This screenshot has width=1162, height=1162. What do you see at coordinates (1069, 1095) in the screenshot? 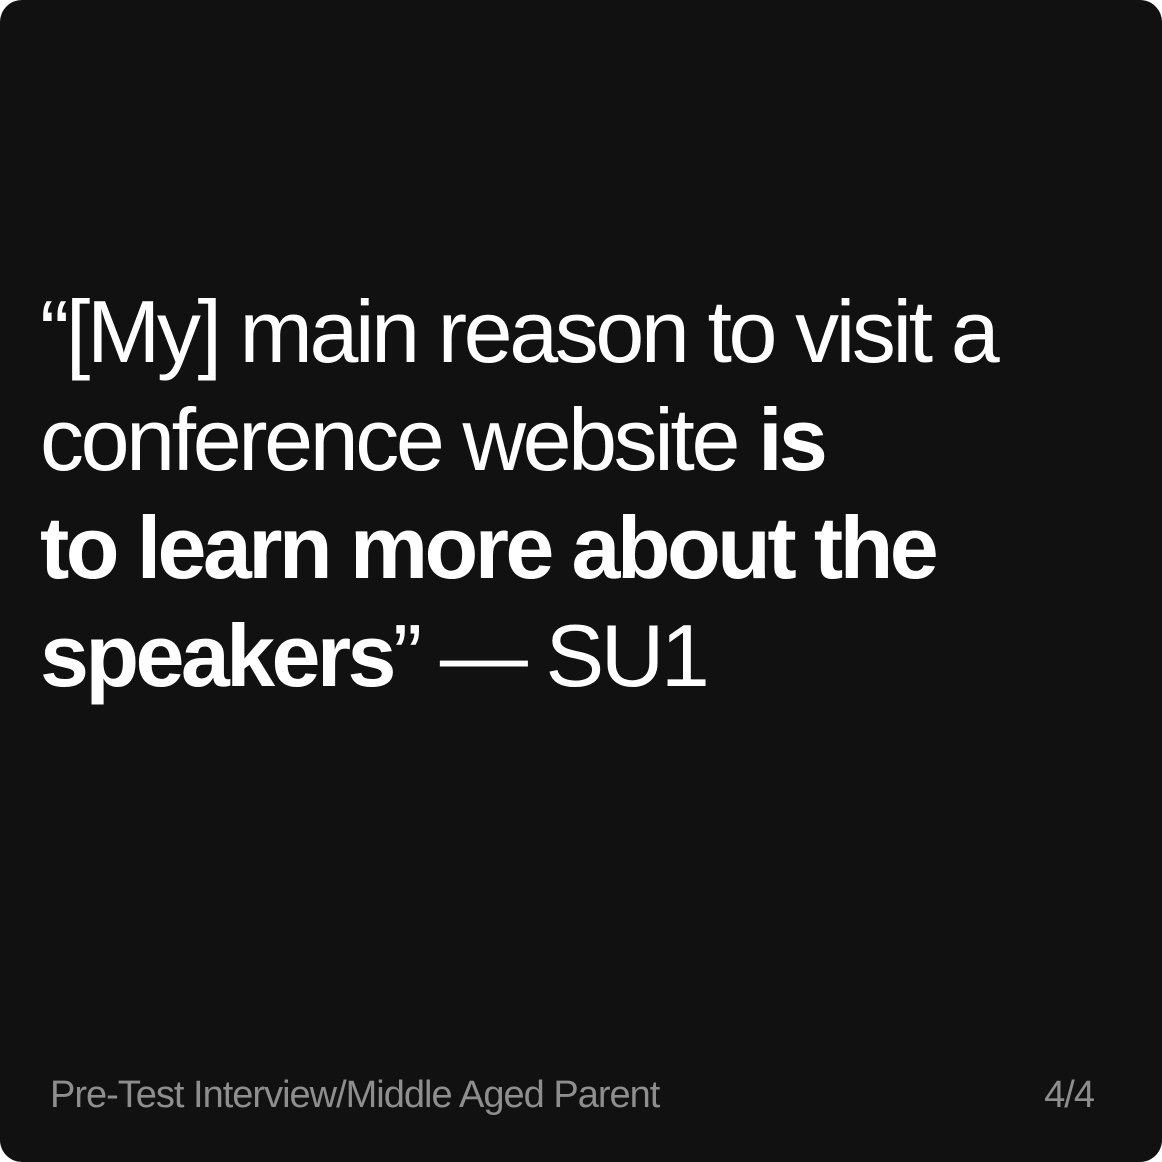
I see `page-indicator: 4/4` at bounding box center [1069, 1095].